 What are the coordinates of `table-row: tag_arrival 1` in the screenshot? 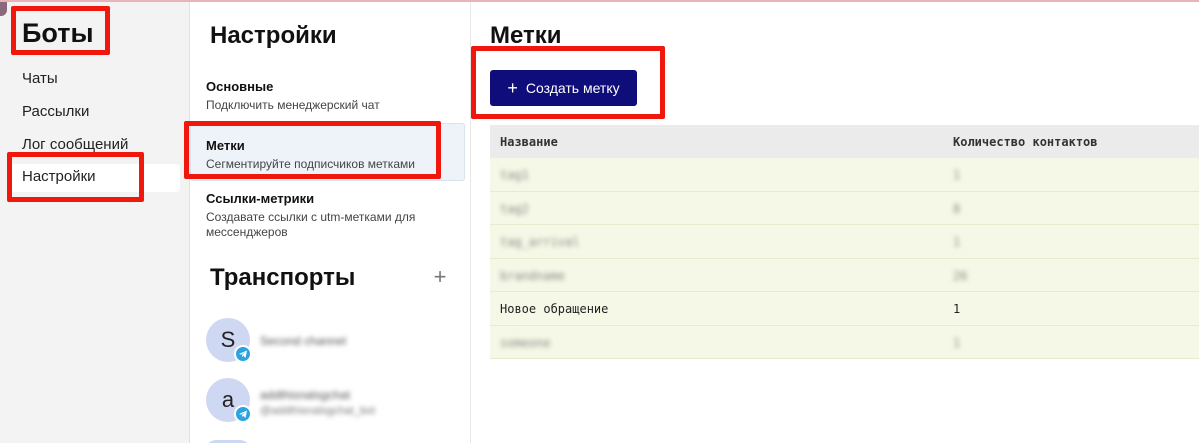 It's located at (844, 242).